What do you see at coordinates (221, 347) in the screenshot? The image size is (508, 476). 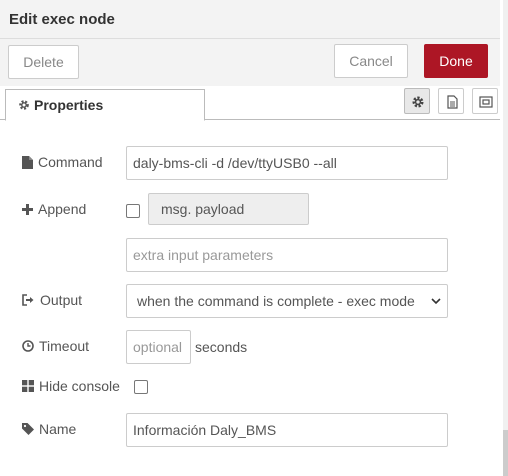 I see `timeout-unit: seconds` at bounding box center [221, 347].